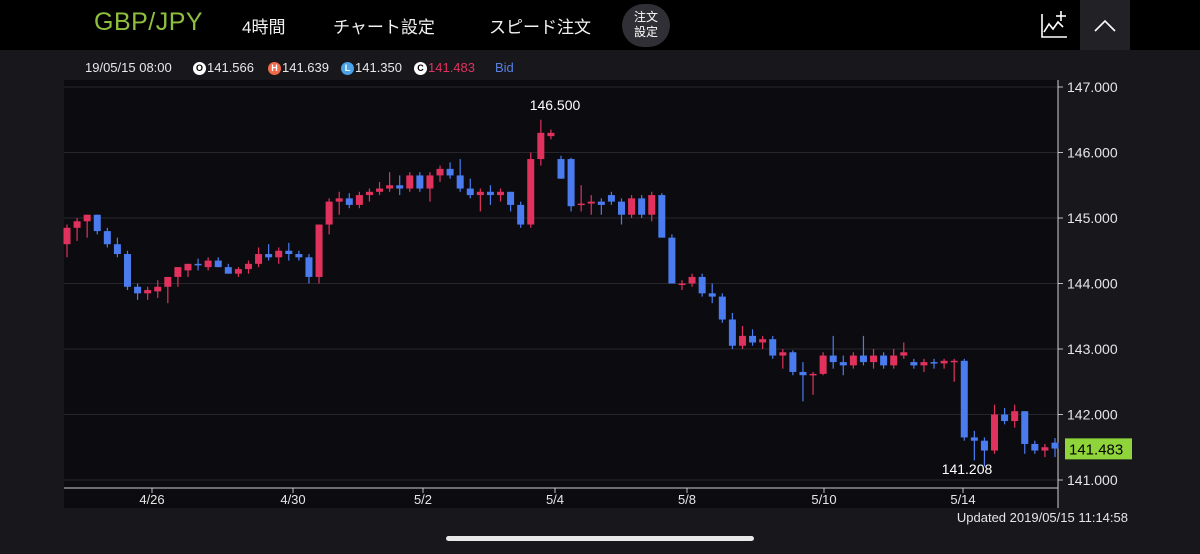 The height and width of the screenshot is (554, 1200). What do you see at coordinates (823, 499) in the screenshot?
I see `x-tick-label: 5/10` at bounding box center [823, 499].